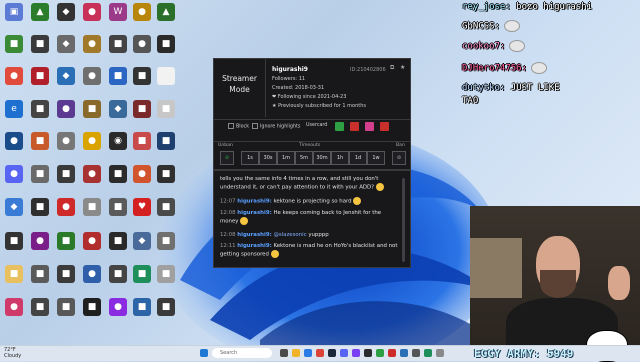 The width and height of the screenshot is (640, 362). Describe the element at coordinates (284, 353) in the screenshot. I see `task-view-icon` at that location.